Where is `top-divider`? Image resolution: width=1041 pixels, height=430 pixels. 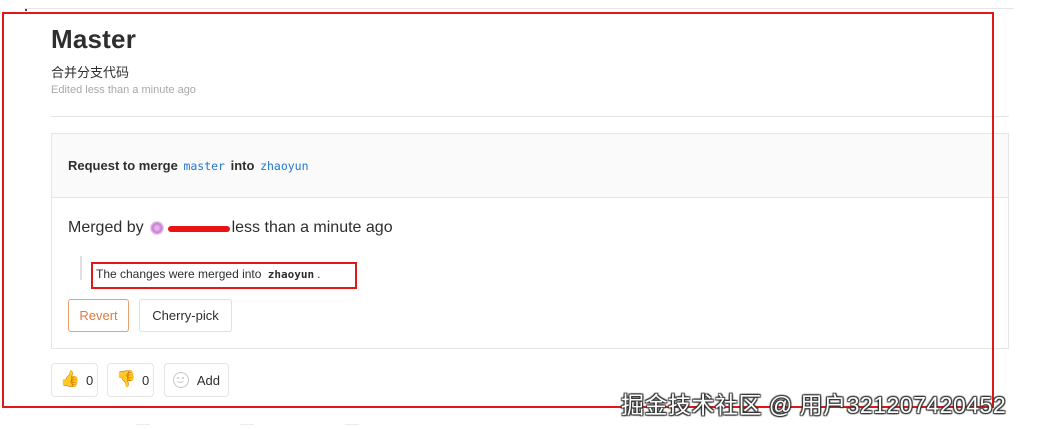
top-divider is located at coordinates (519, 8).